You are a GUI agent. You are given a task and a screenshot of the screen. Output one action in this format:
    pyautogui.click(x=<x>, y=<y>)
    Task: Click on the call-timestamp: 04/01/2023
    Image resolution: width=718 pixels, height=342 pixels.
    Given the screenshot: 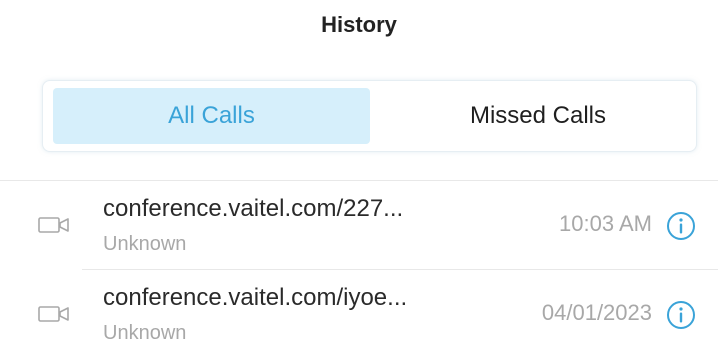 What is the action you would take?
    pyautogui.click(x=596, y=312)
    